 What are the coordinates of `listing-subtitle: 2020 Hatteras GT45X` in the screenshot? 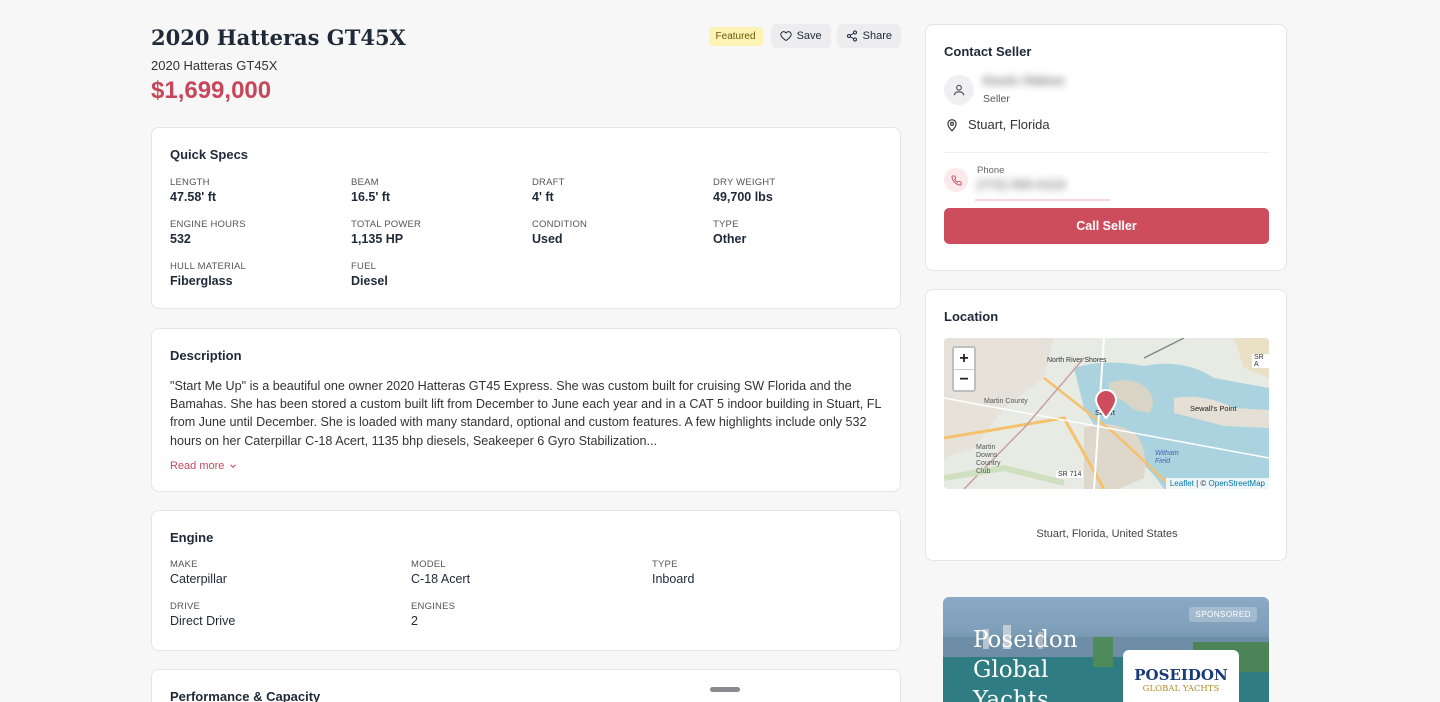 It's located at (214, 65).